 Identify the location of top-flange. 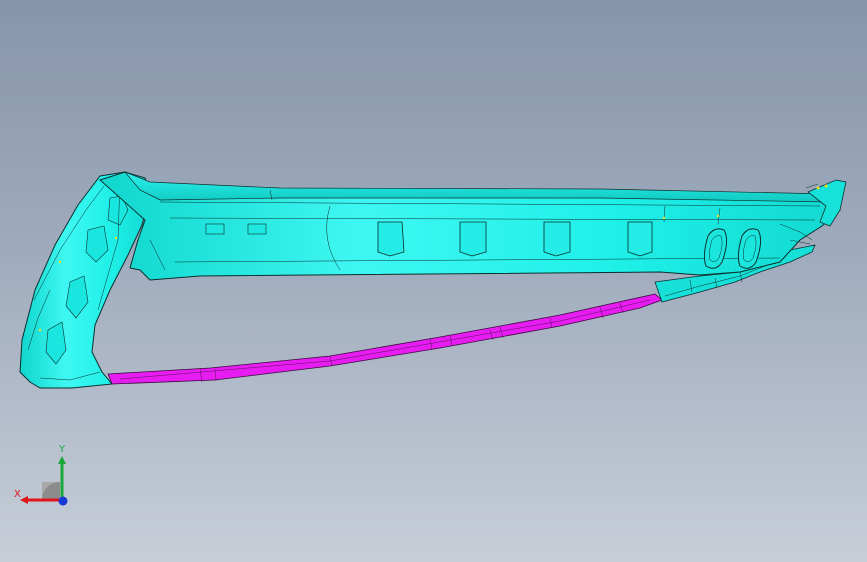
(484, 187).